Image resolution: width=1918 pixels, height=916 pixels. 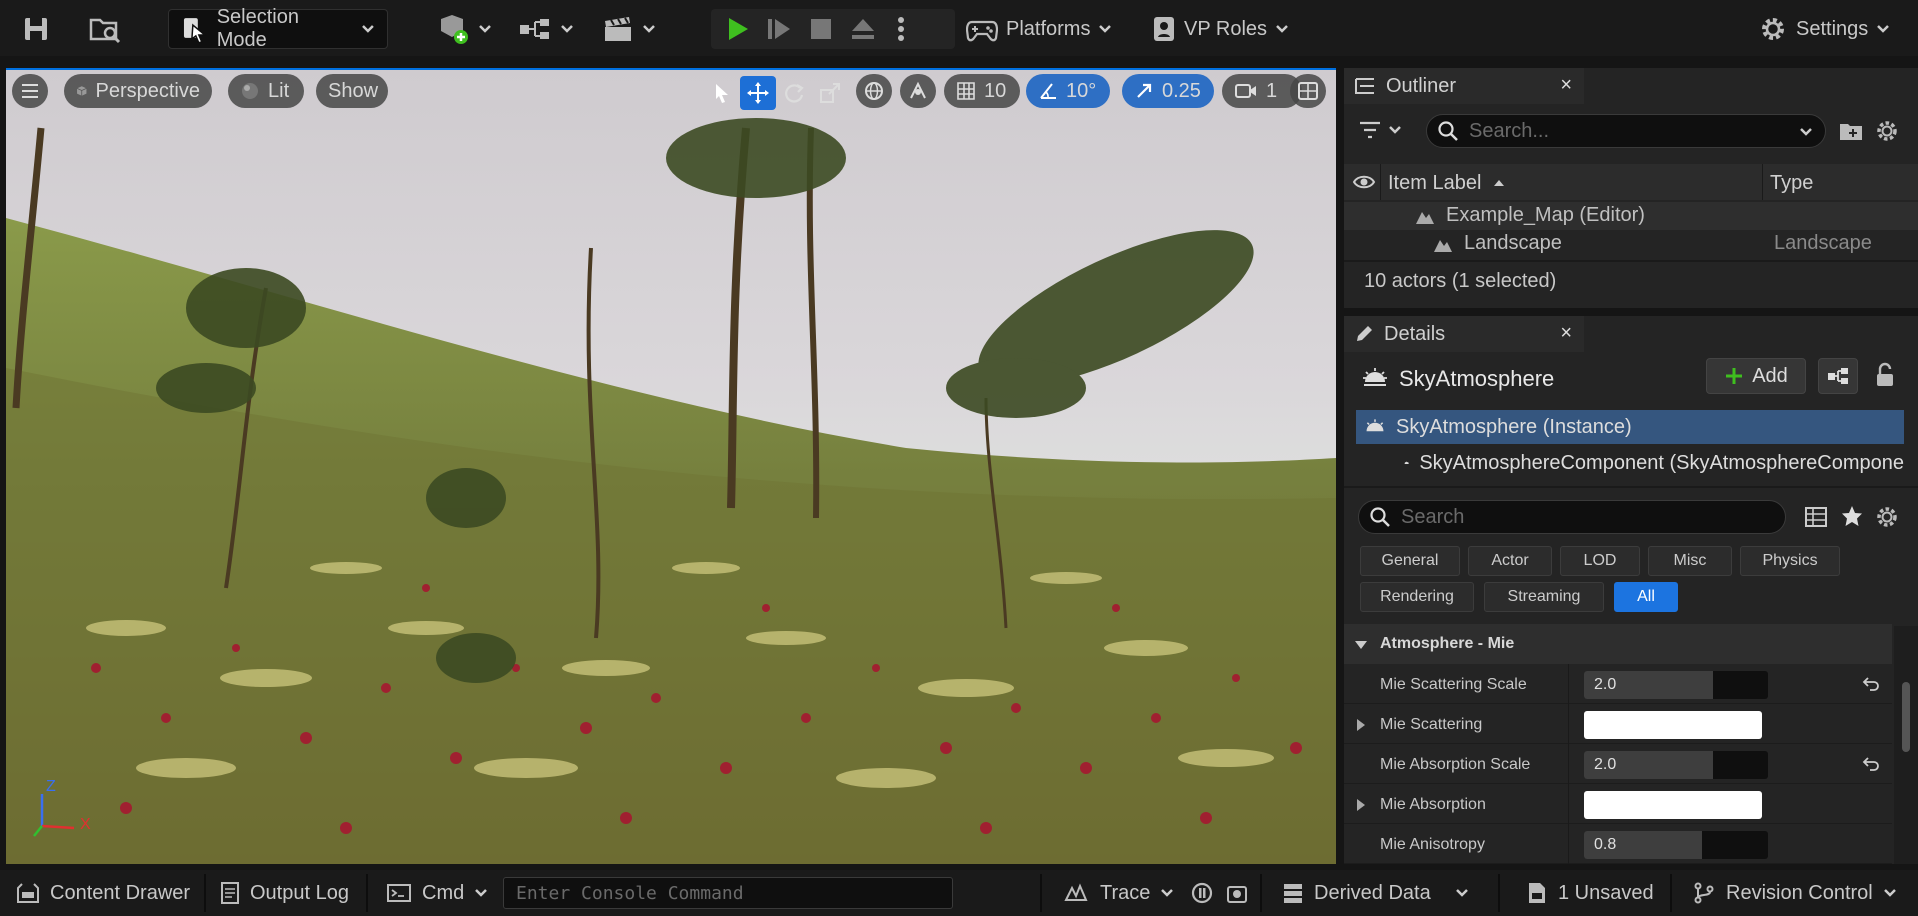 I want to click on trace-dropdown: Trace, so click(x=1119, y=893).